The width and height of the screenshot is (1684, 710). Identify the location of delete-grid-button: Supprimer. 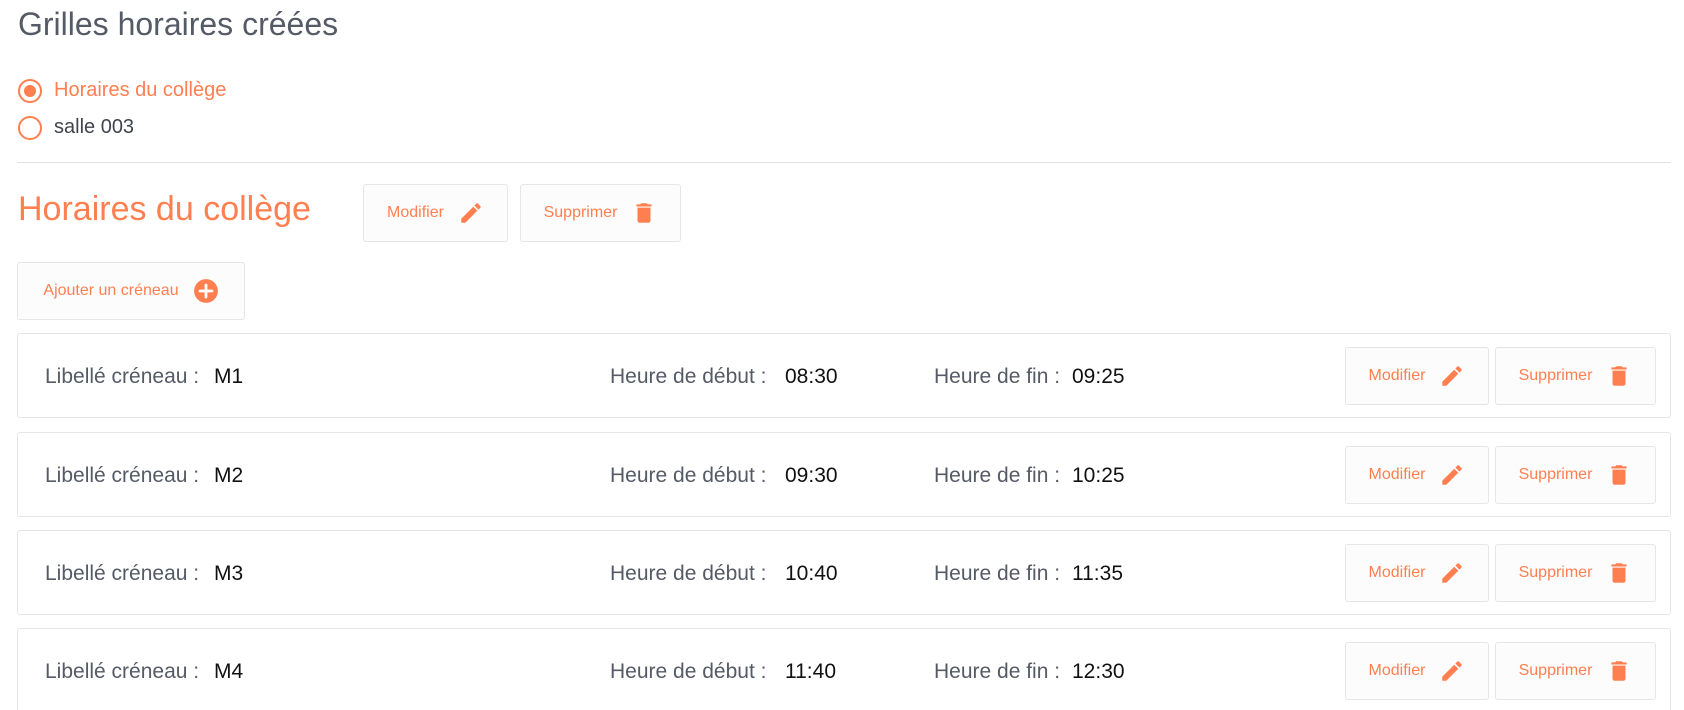
(600, 213).